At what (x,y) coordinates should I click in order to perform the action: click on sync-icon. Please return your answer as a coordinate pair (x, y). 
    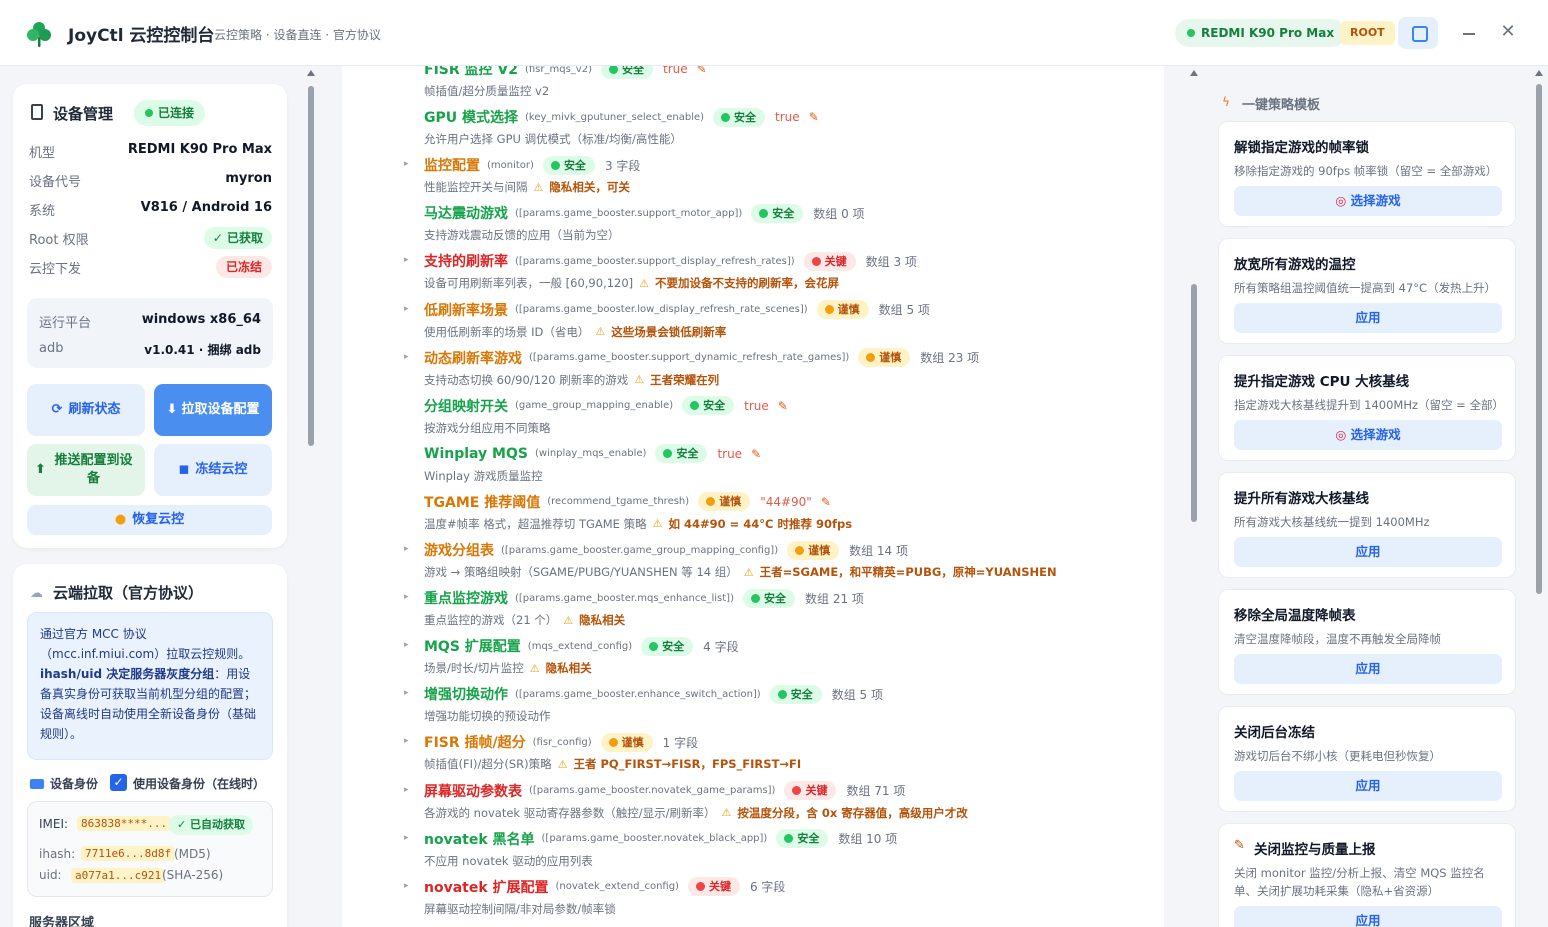
    Looking at the image, I should click on (1418, 33).